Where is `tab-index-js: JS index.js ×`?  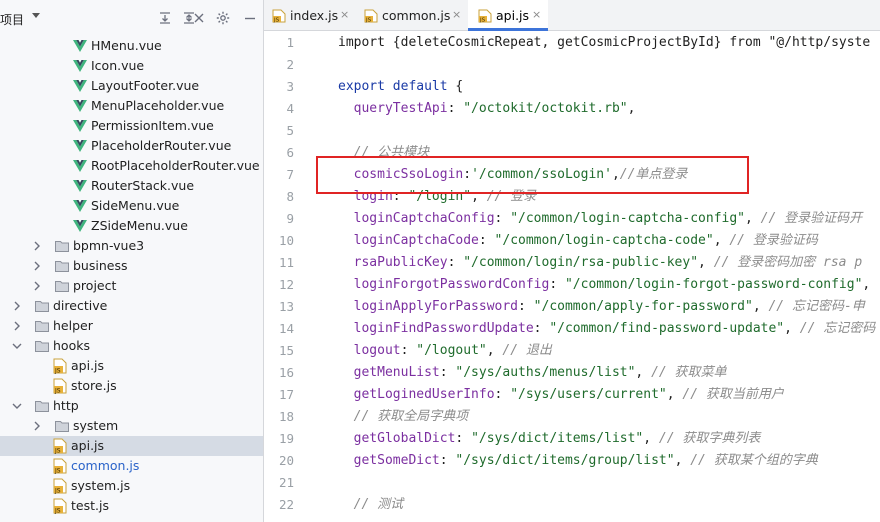
tab-index-js: JS index.js × is located at coordinates (309, 15).